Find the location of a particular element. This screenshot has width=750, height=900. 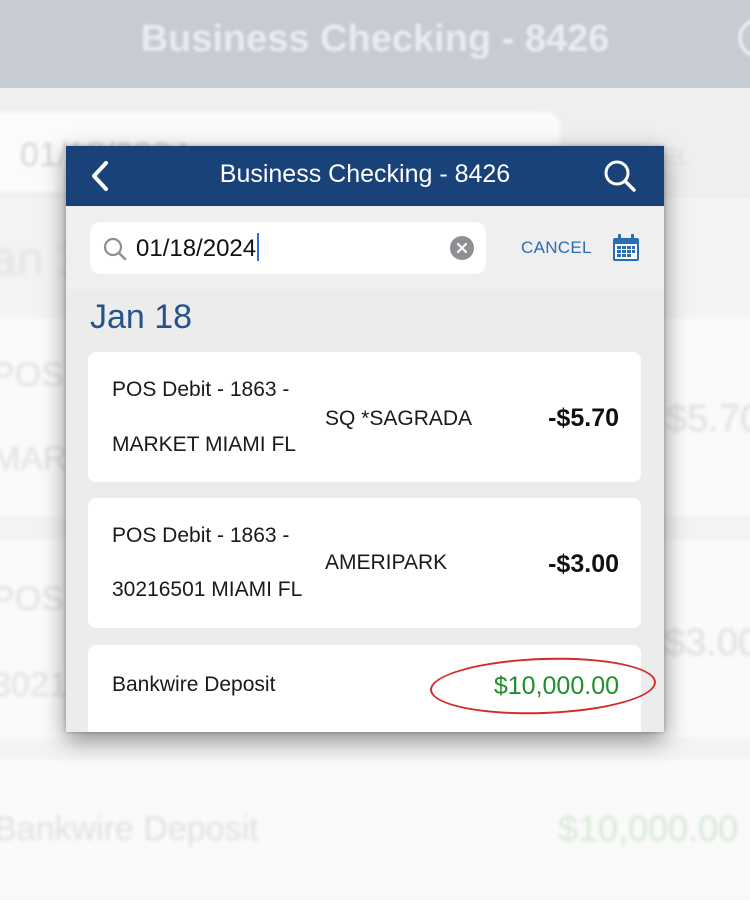

transaction-merchant: AMERIPARK is located at coordinates (386, 562).